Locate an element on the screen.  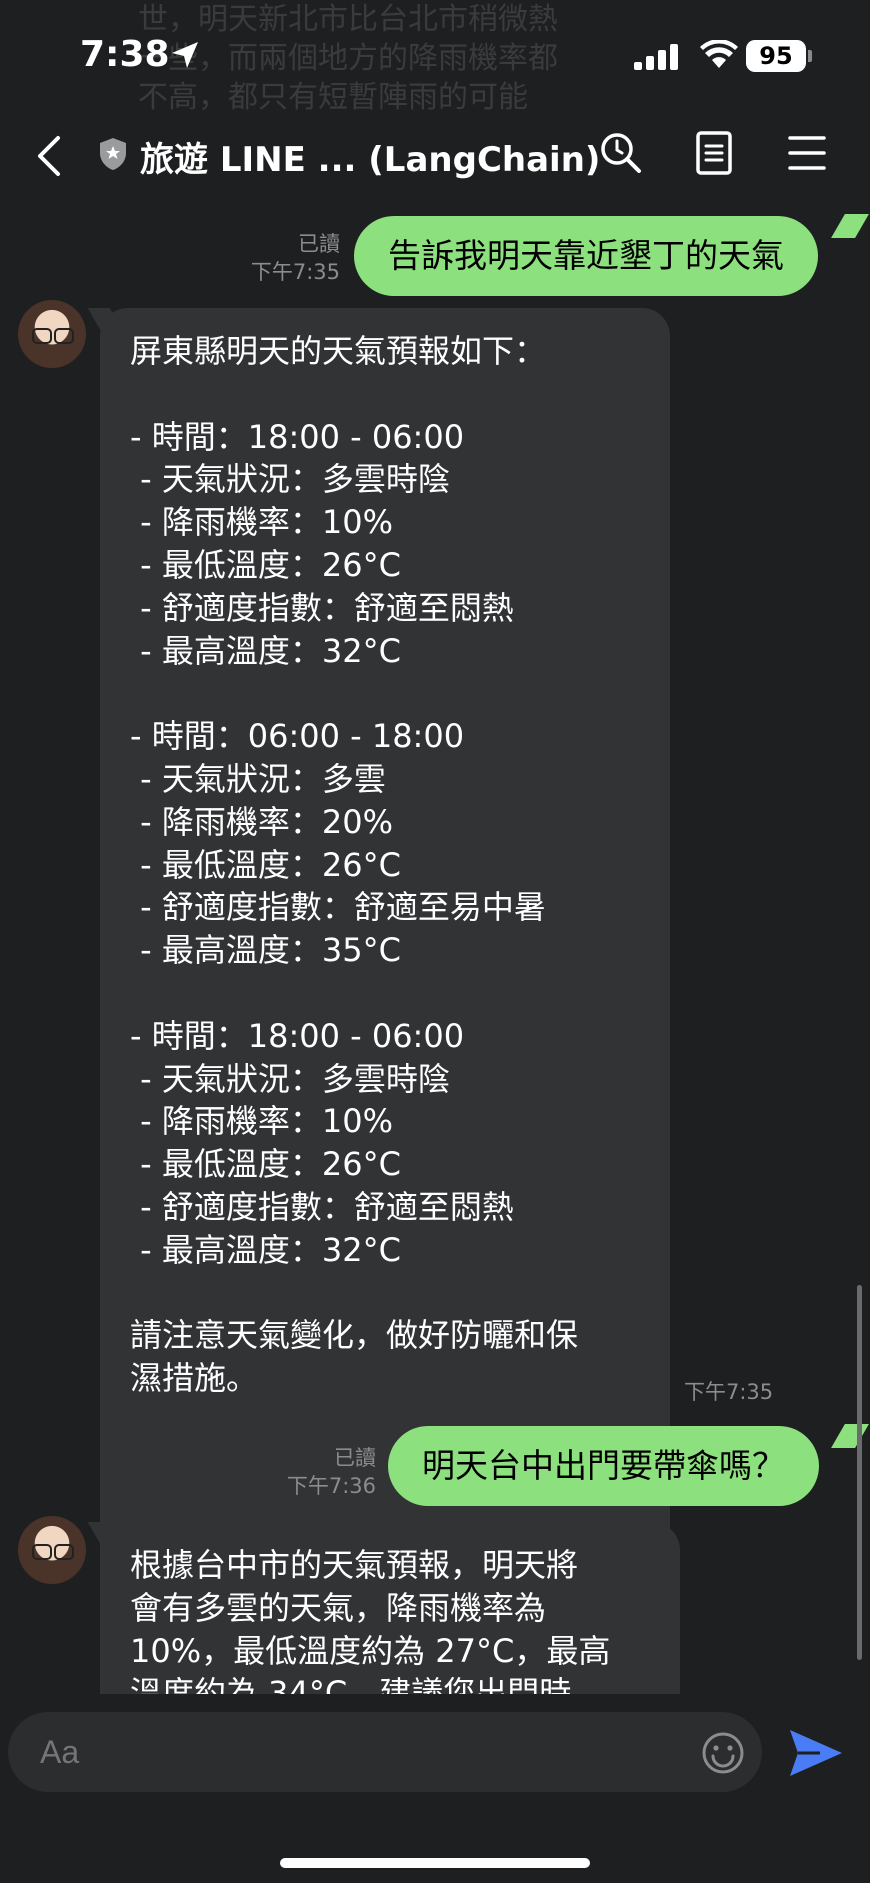
notes-icon is located at coordinates (714, 153).